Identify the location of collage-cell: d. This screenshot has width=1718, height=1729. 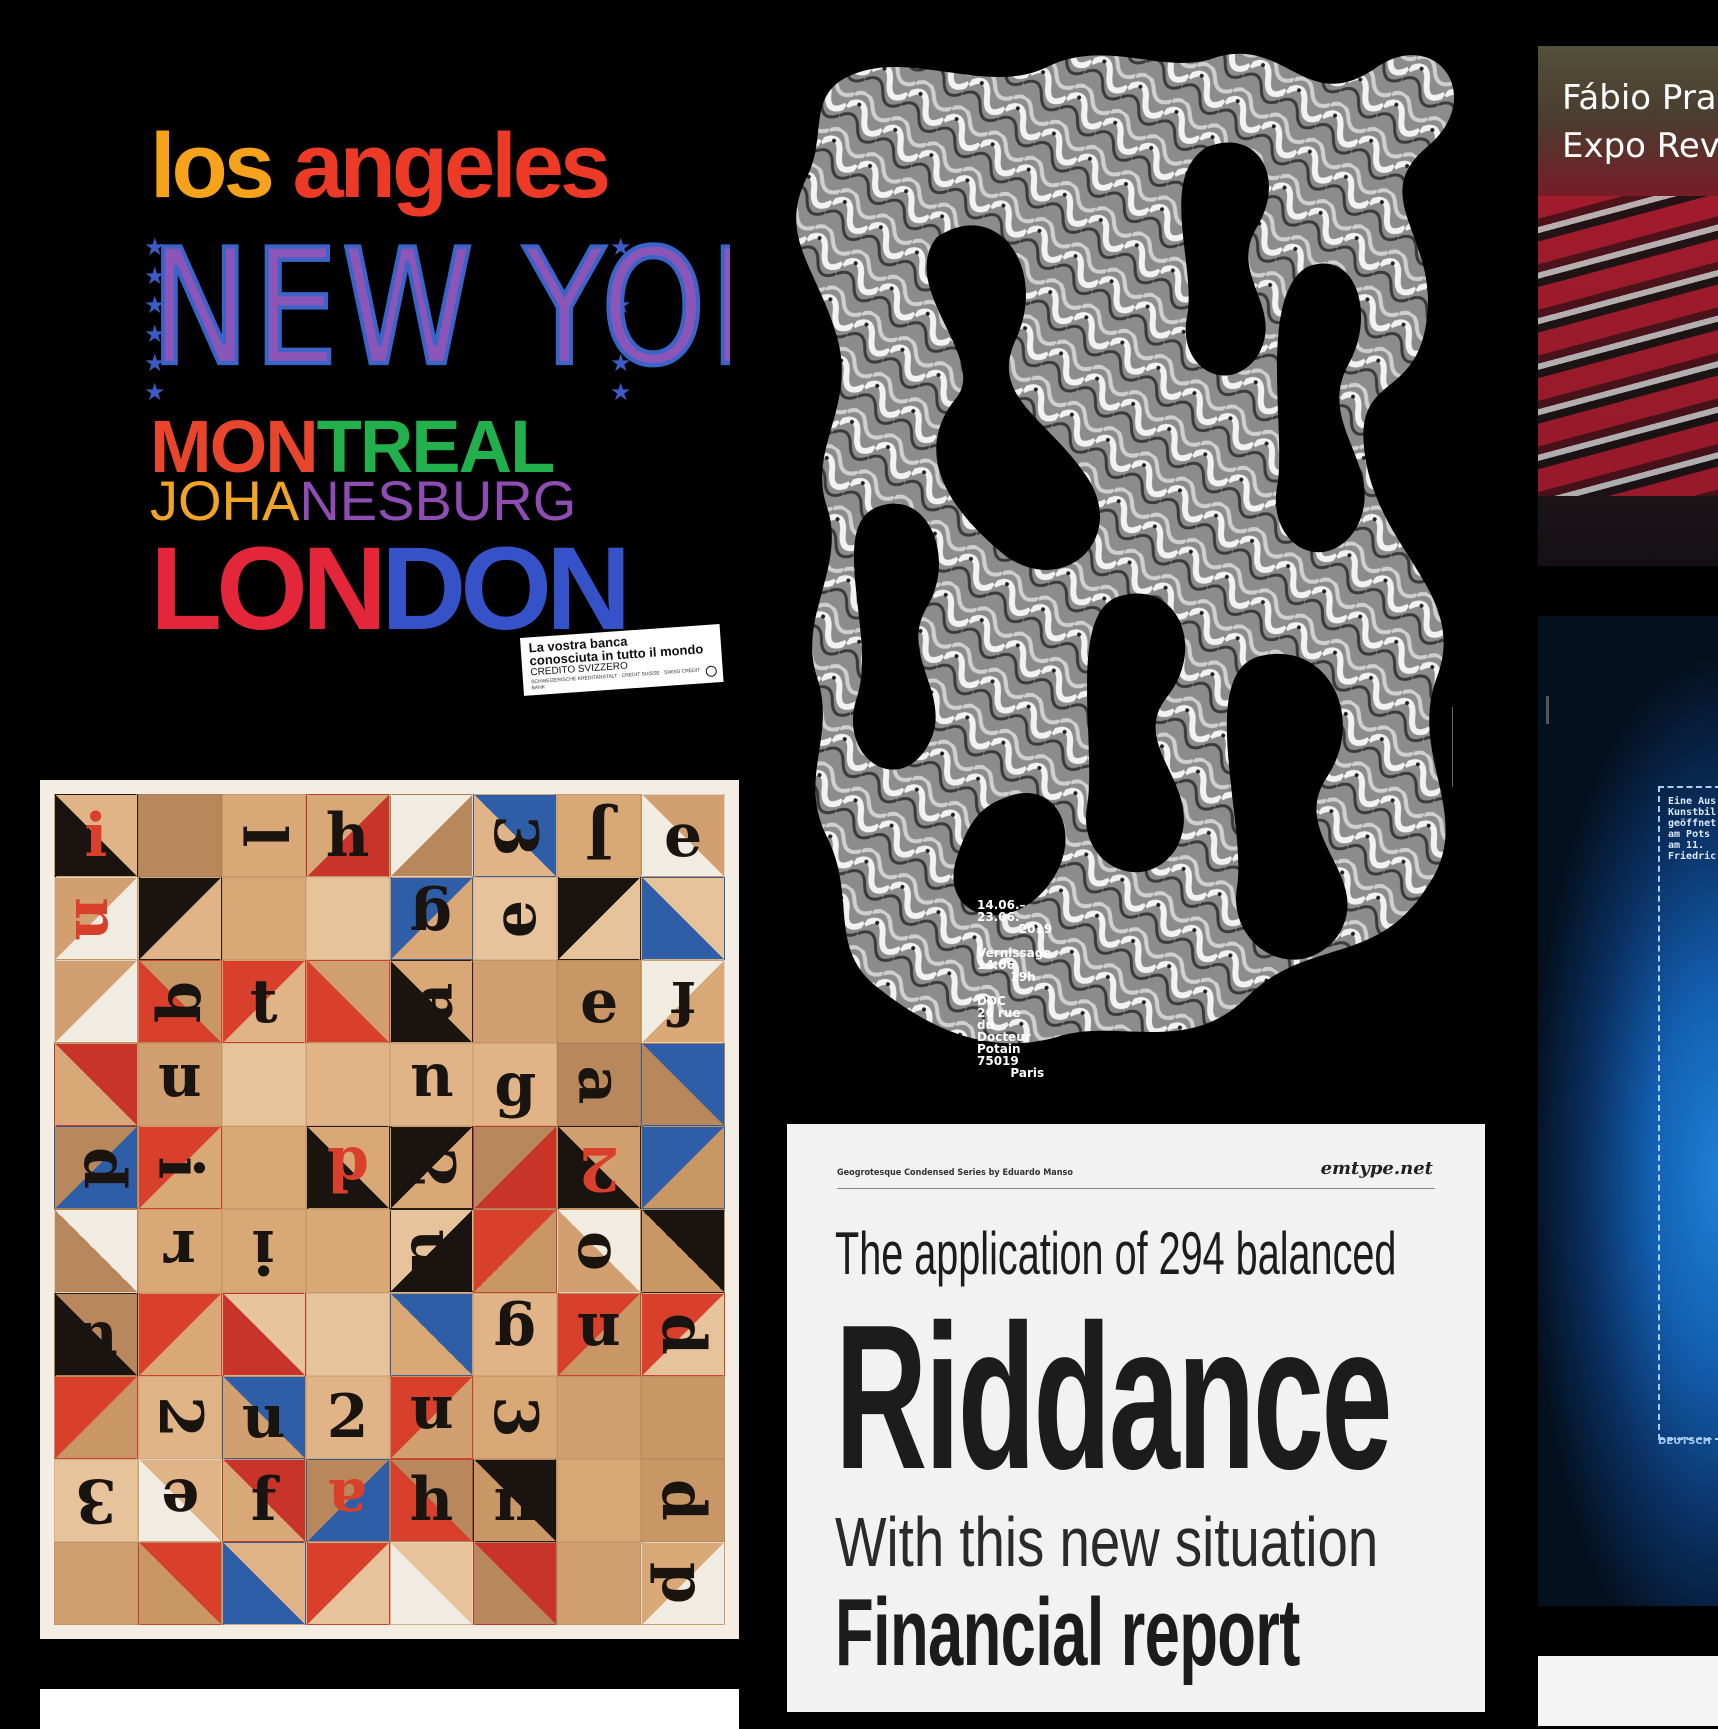
(683, 1500).